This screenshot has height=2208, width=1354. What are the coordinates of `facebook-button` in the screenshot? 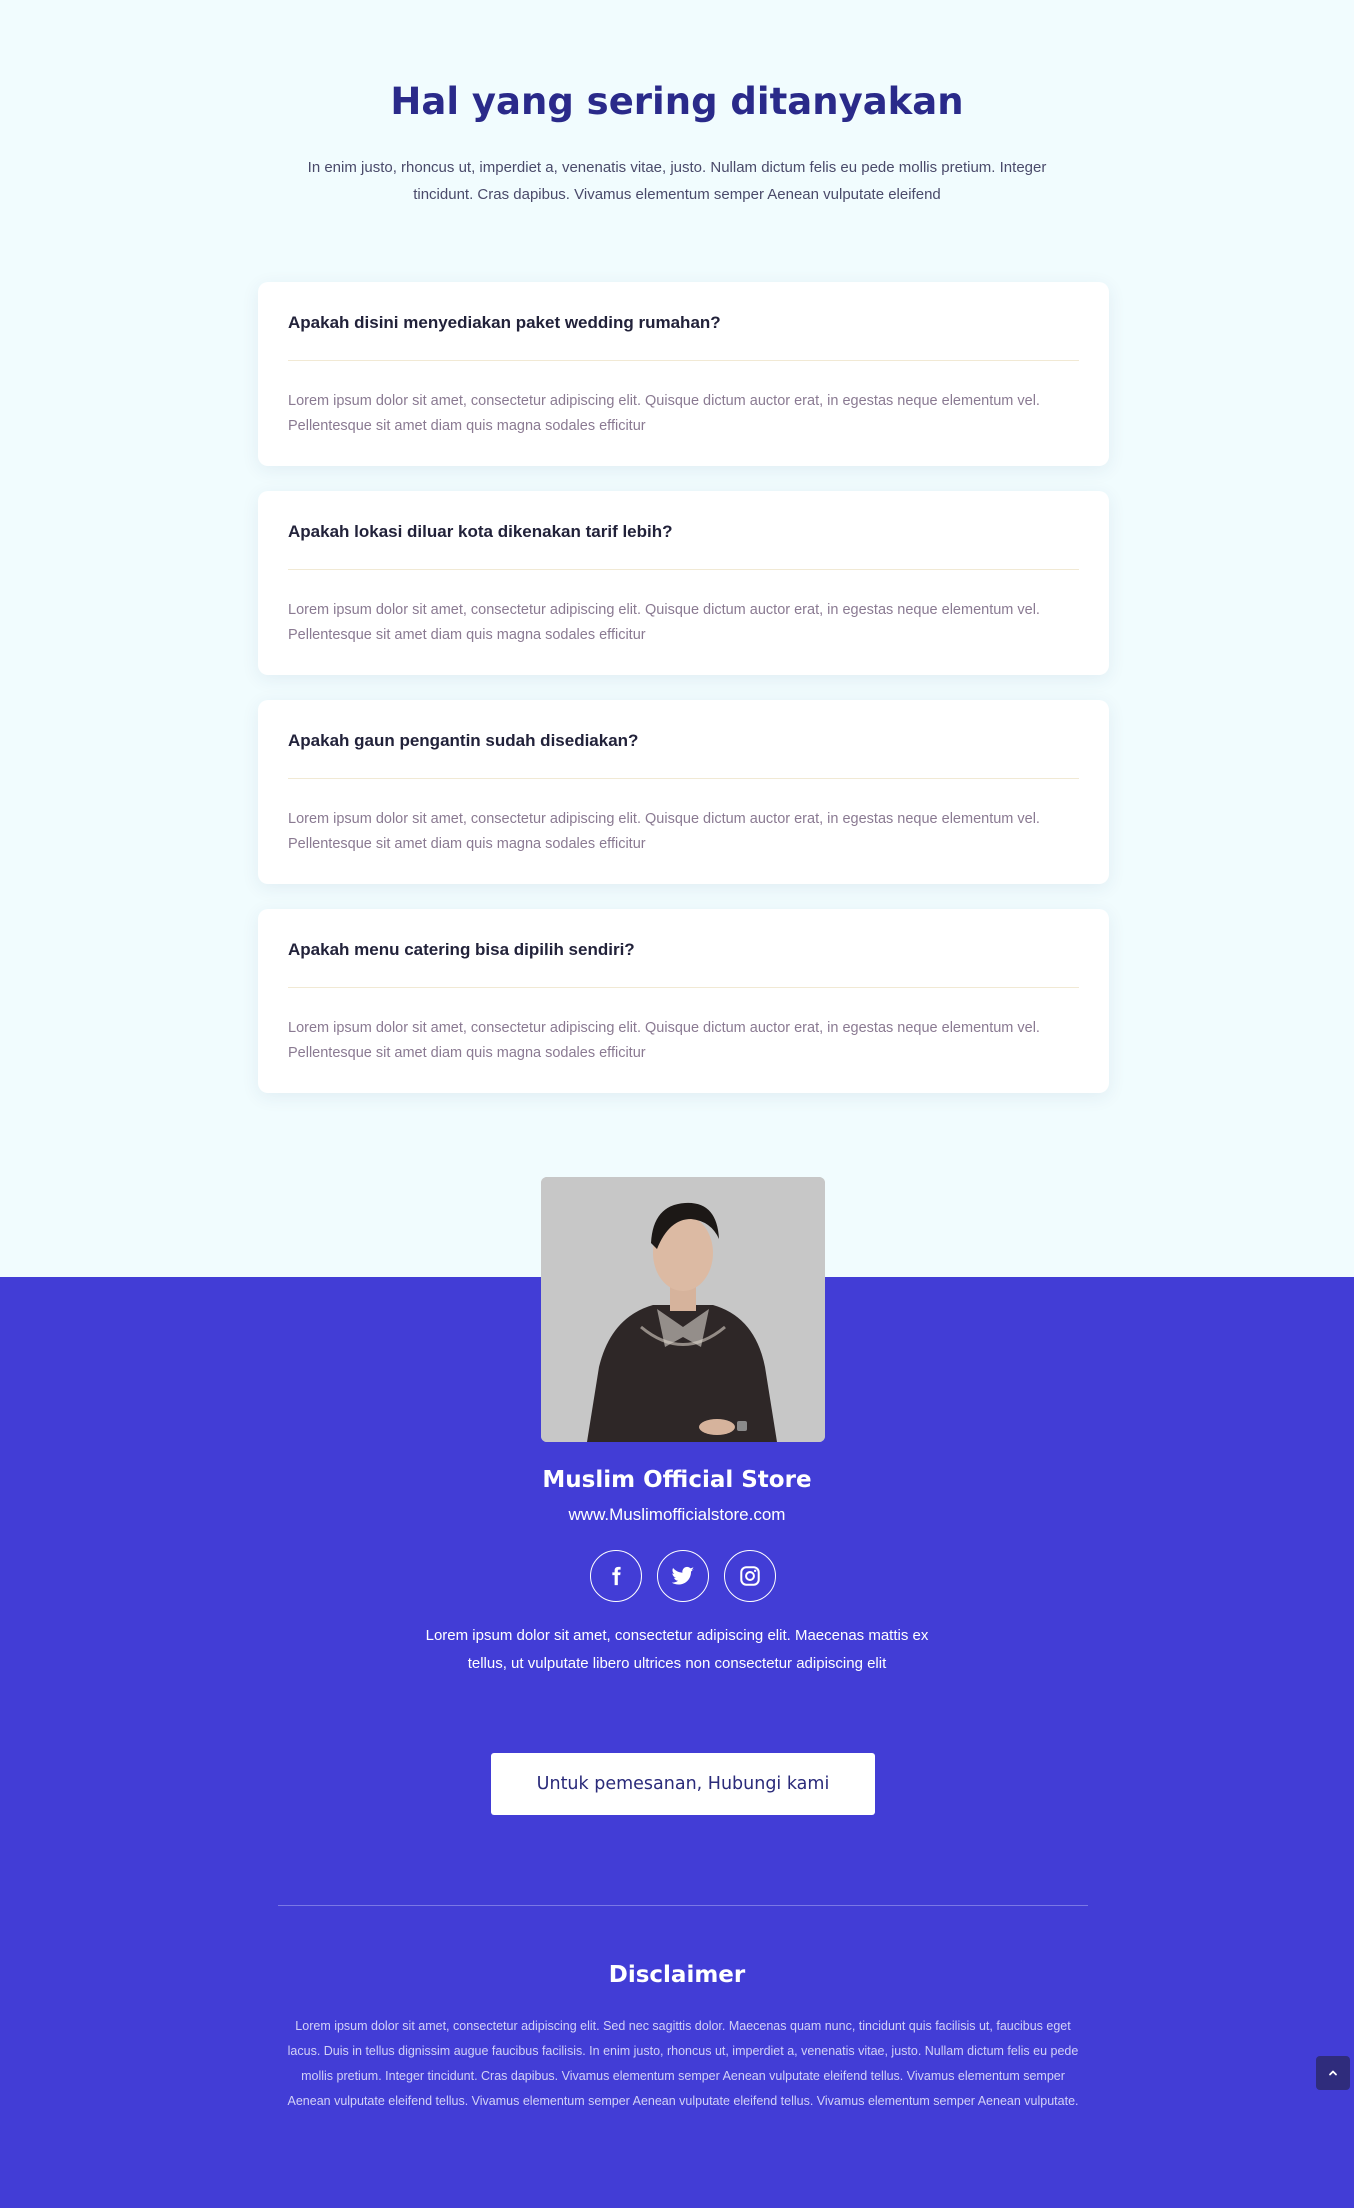 It's located at (616, 1576).